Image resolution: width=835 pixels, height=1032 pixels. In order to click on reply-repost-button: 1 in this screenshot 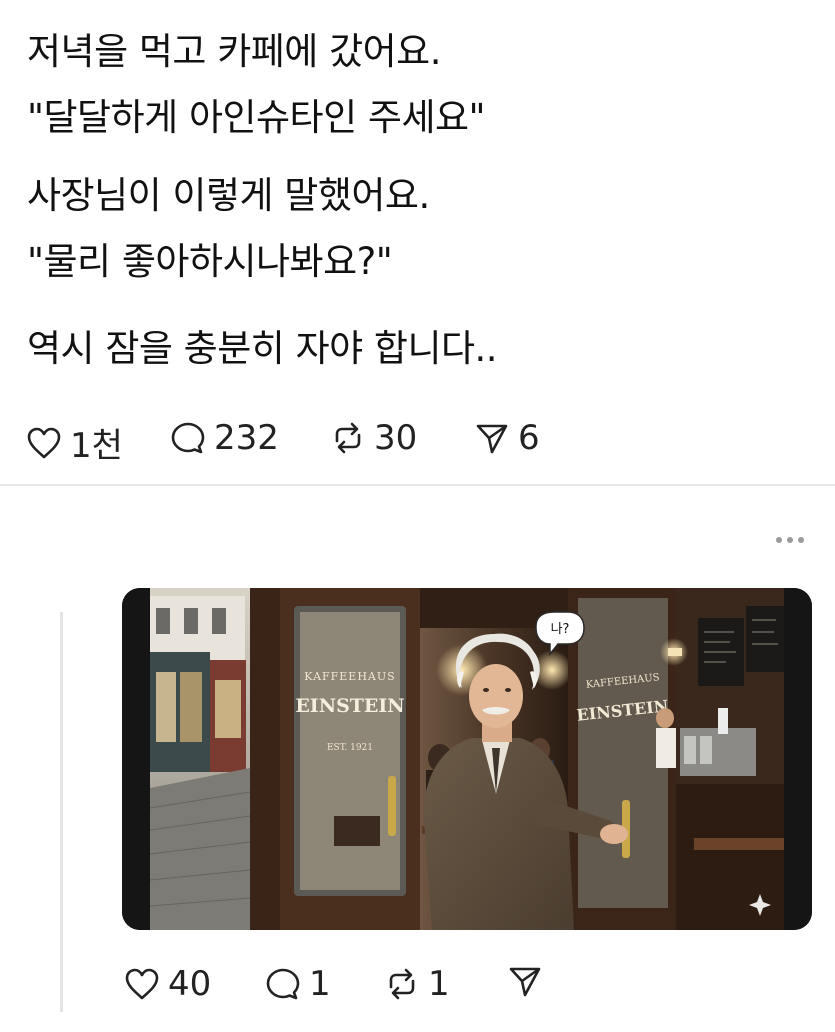, I will do `click(417, 984)`.